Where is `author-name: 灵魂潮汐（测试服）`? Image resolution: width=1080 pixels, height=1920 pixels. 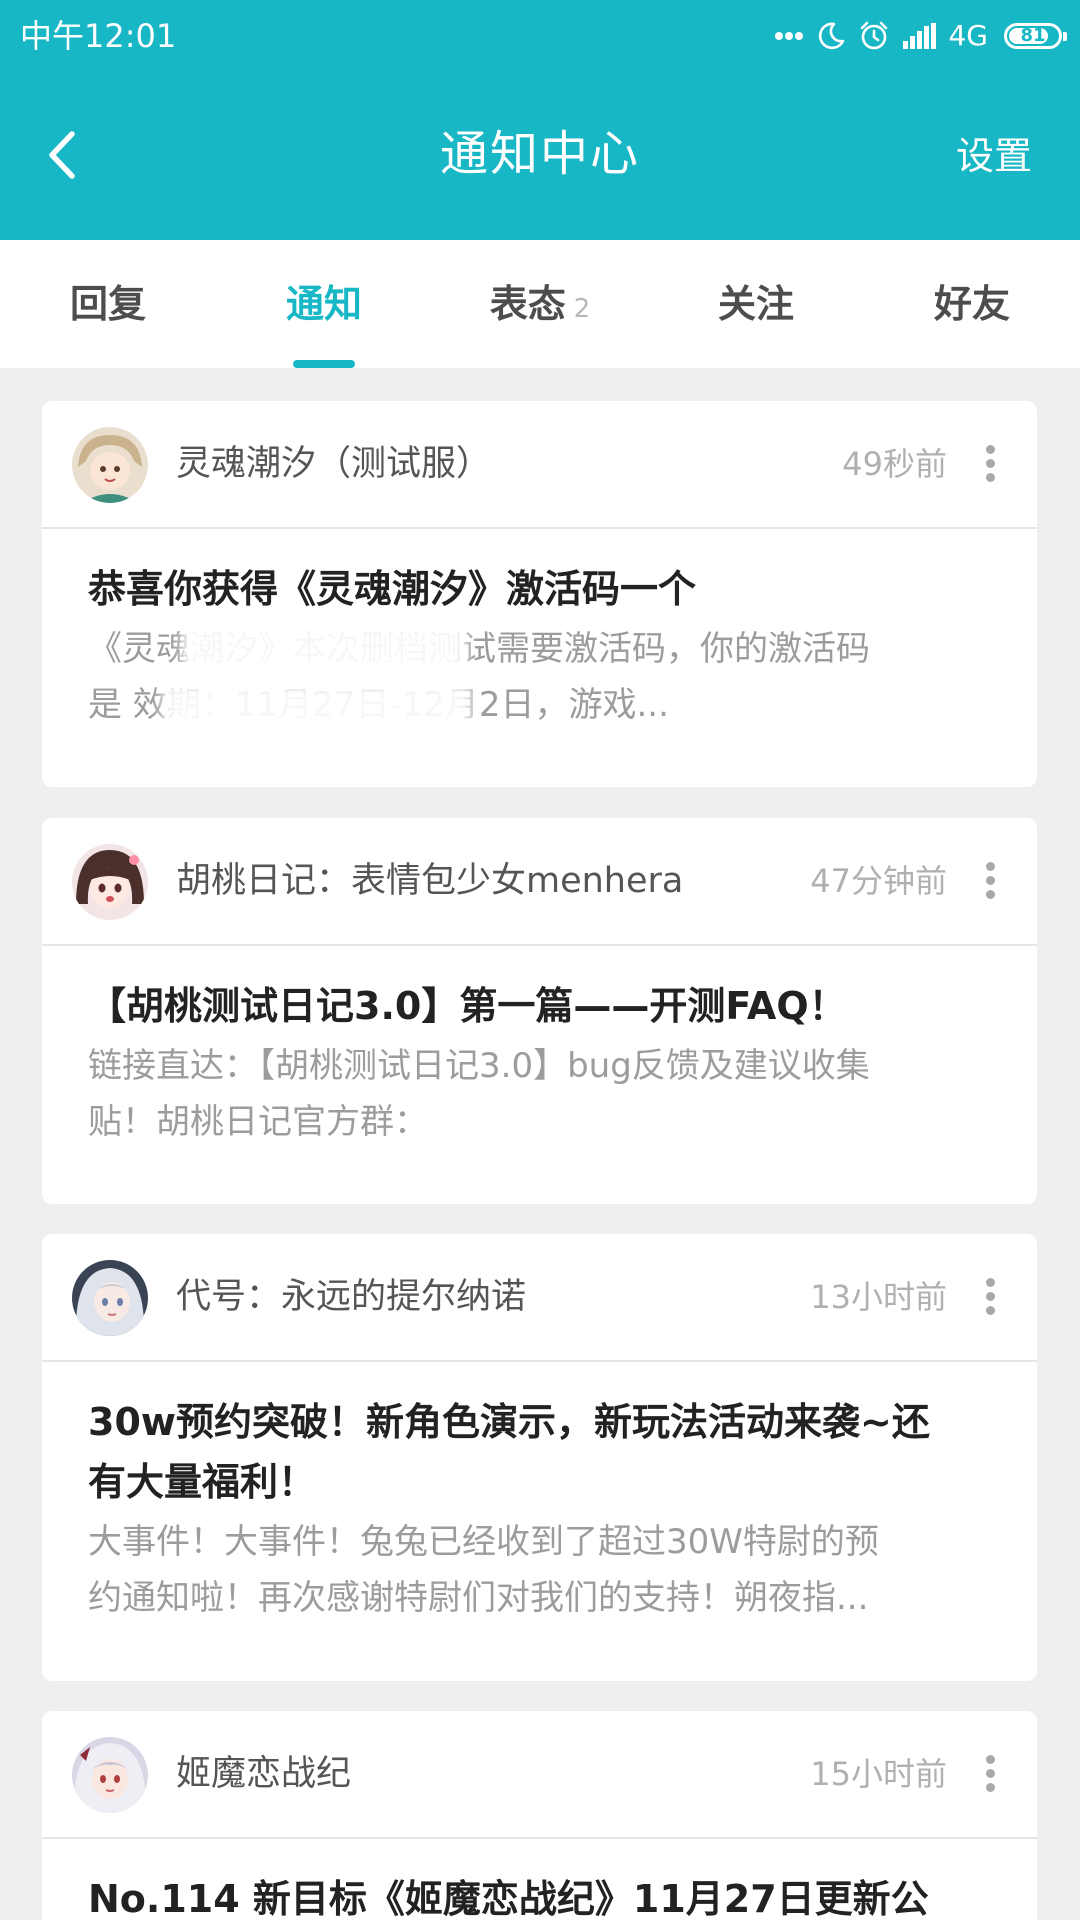 author-name: 灵魂潮汐（测试服） is located at coordinates (333, 464).